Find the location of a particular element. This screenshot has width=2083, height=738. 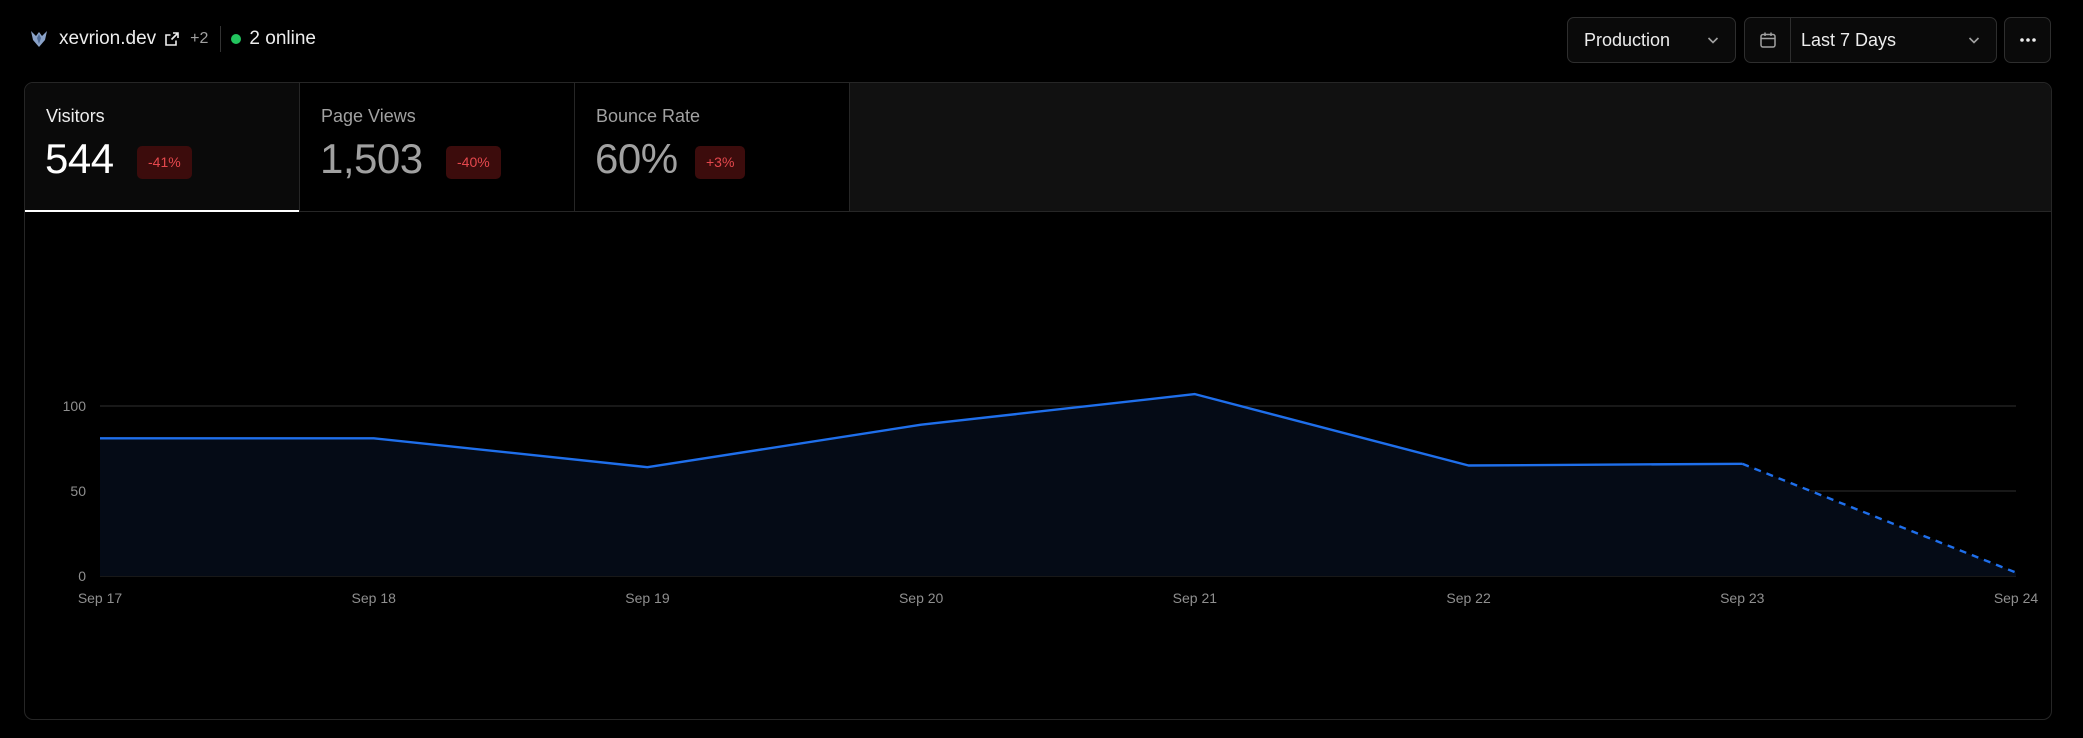

calendar-button is located at coordinates (1768, 40).